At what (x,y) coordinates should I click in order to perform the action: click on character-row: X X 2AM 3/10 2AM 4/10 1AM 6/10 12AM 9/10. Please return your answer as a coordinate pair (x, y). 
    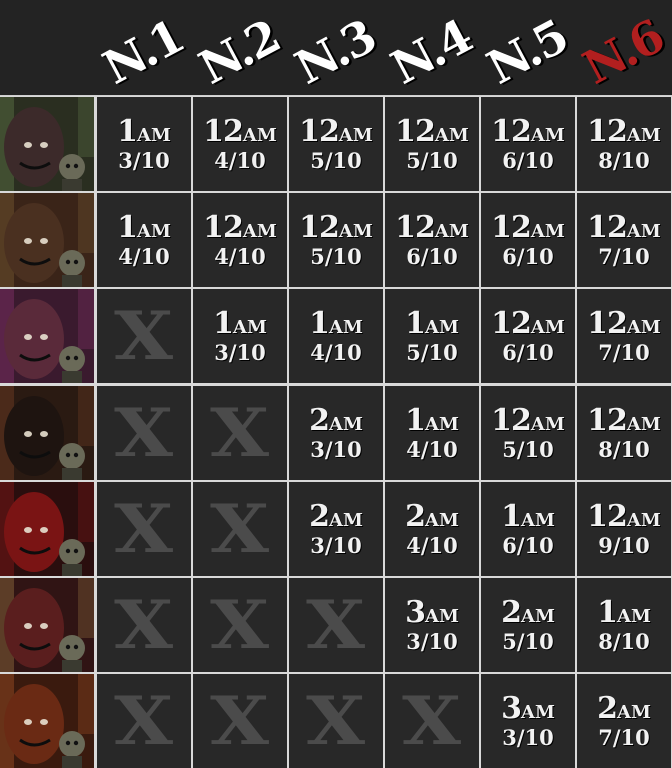
    Looking at the image, I should click on (336, 529).